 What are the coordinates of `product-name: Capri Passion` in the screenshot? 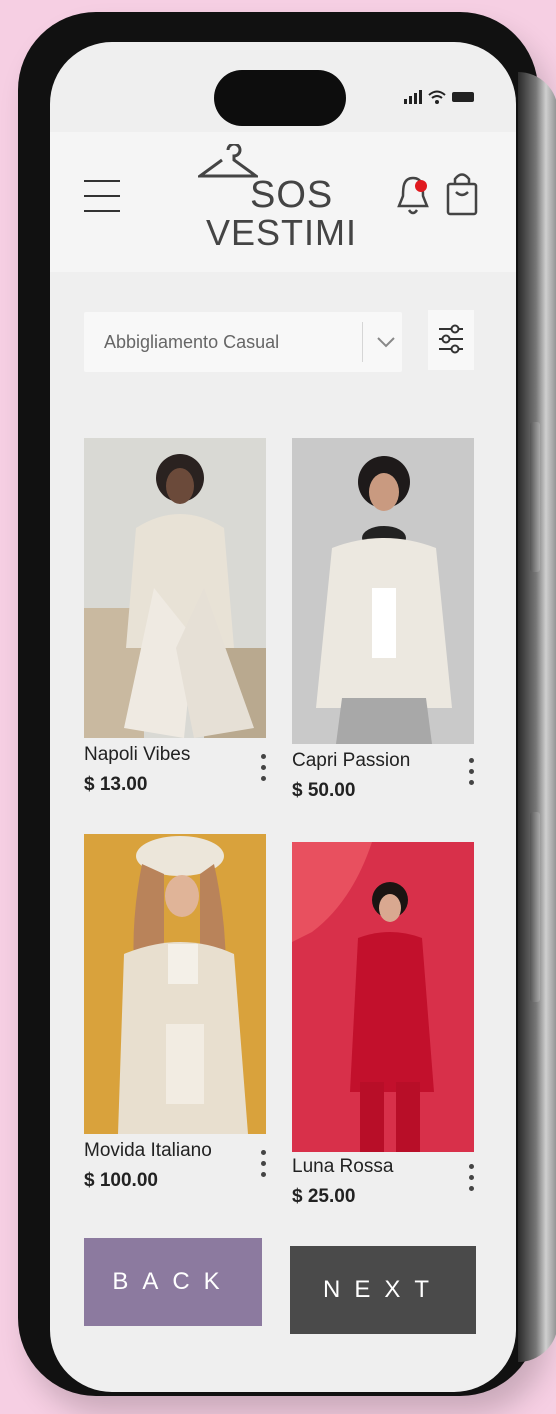 It's located at (351, 760).